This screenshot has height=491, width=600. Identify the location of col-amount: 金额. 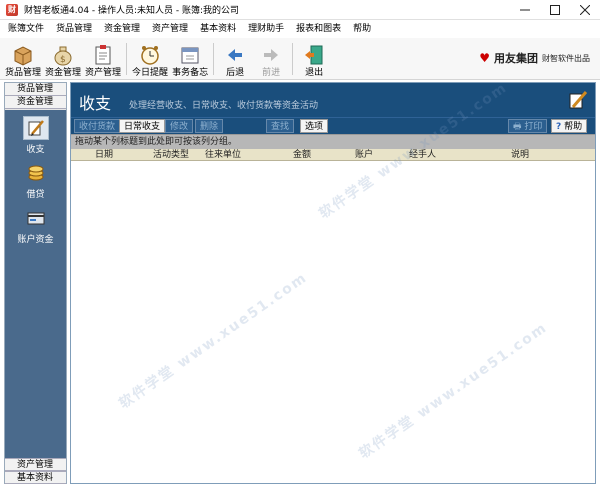
(302, 155).